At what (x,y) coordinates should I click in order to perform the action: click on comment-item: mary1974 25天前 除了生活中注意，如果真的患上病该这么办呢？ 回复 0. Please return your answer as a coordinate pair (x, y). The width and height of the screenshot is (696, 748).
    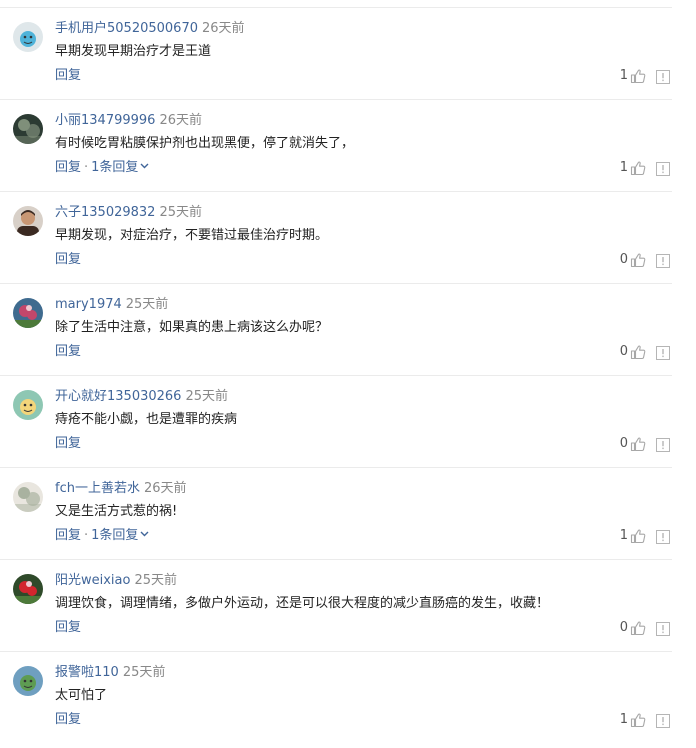
    Looking at the image, I should click on (336, 330).